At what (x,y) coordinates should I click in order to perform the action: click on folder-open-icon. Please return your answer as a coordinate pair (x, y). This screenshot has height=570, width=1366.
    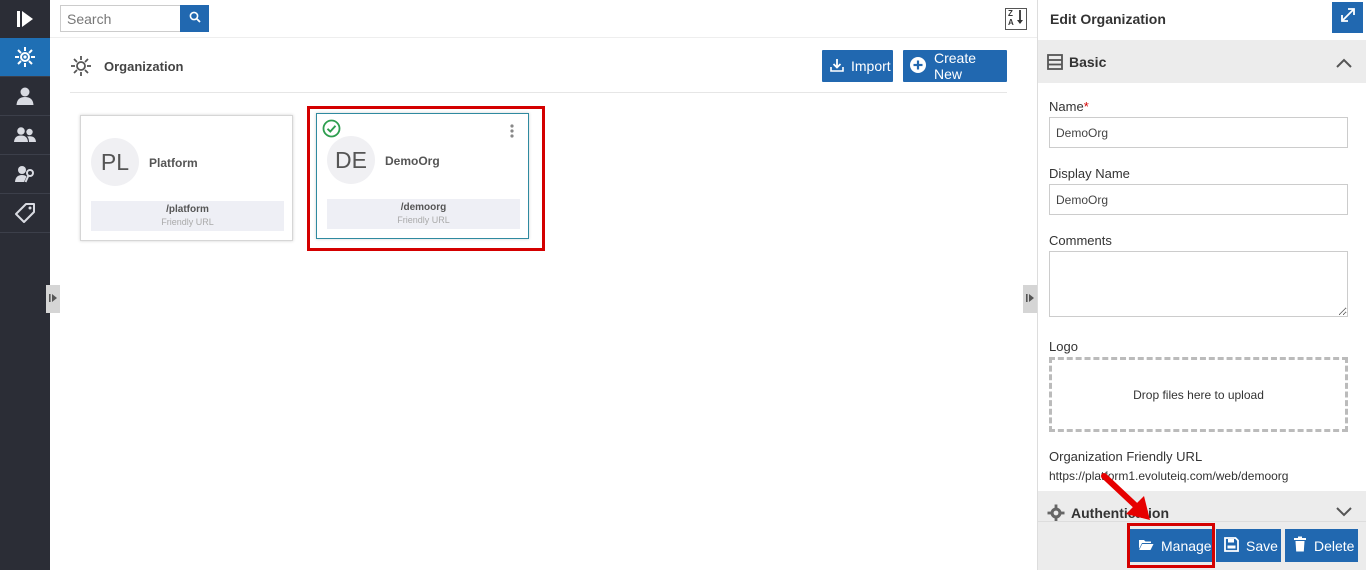
    Looking at the image, I should click on (1146, 546).